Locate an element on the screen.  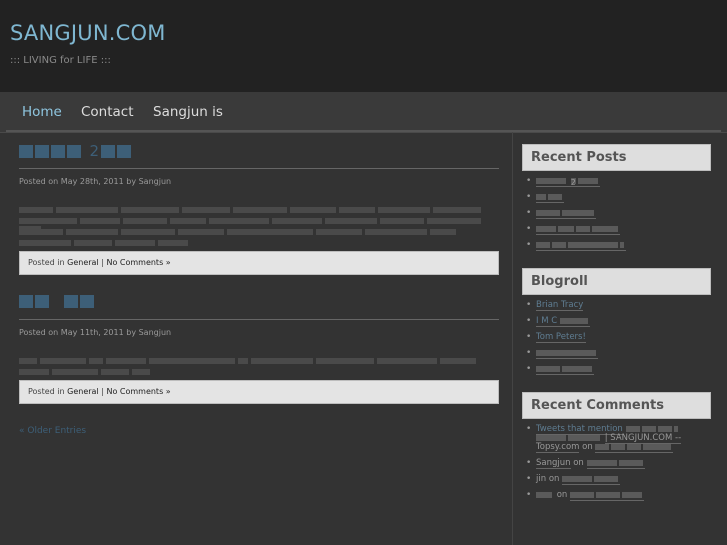
post-meta: Posted on May 28th, 2011 by Sangjun is located at coordinates (95, 181).